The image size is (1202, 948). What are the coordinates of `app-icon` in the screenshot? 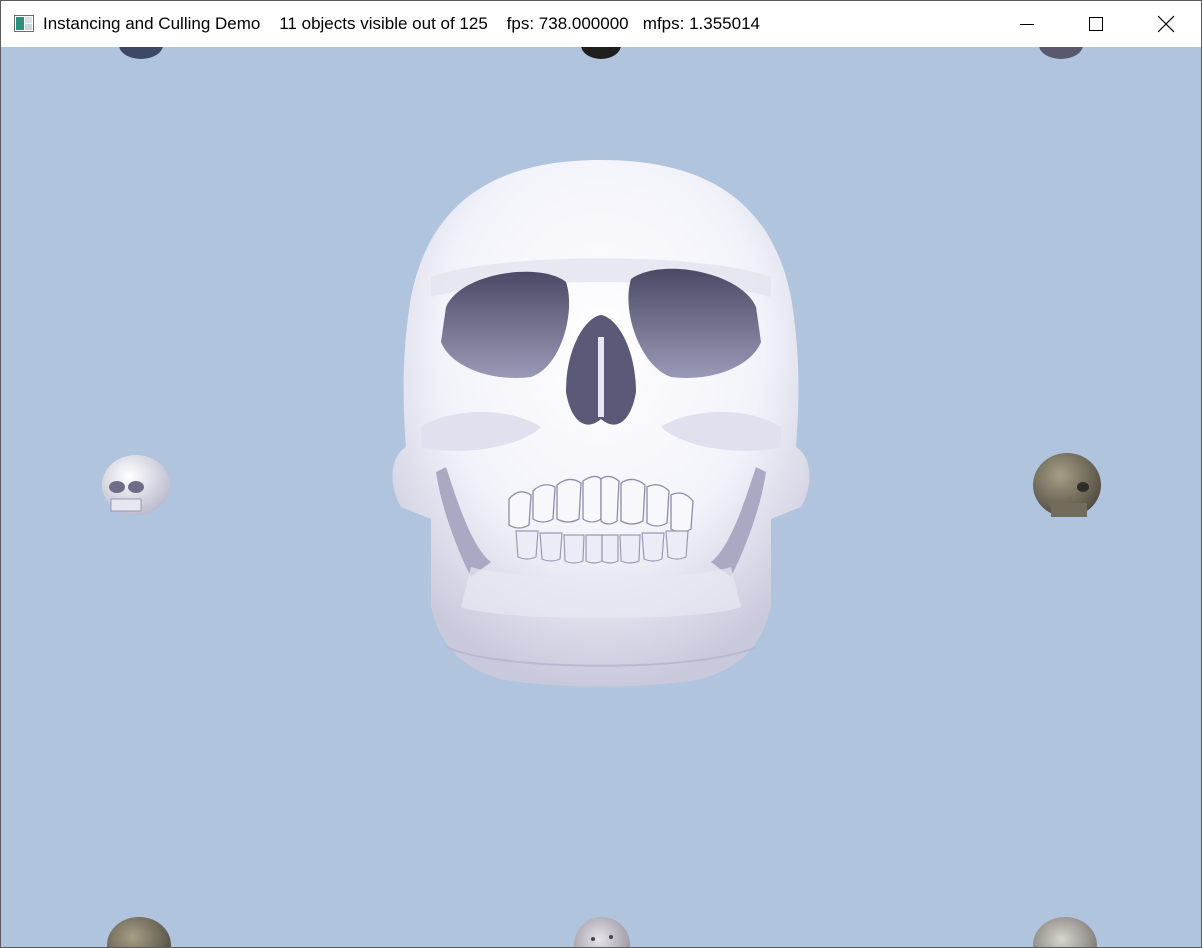 It's located at (24, 23).